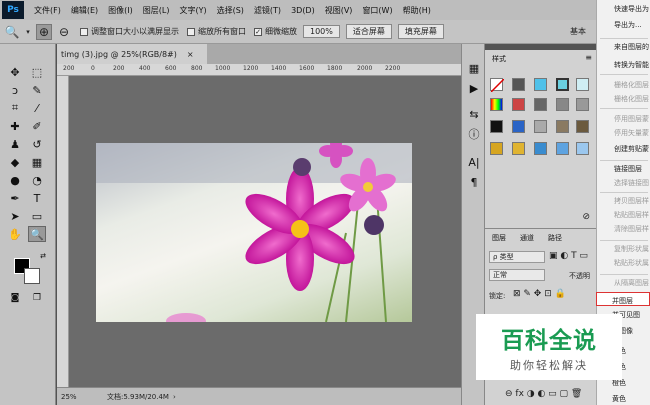 Image resolution: width=650 pixels, height=405 pixels. Describe the element at coordinates (517, 275) in the screenshot. I see `blend-mode-select: 正常` at that location.